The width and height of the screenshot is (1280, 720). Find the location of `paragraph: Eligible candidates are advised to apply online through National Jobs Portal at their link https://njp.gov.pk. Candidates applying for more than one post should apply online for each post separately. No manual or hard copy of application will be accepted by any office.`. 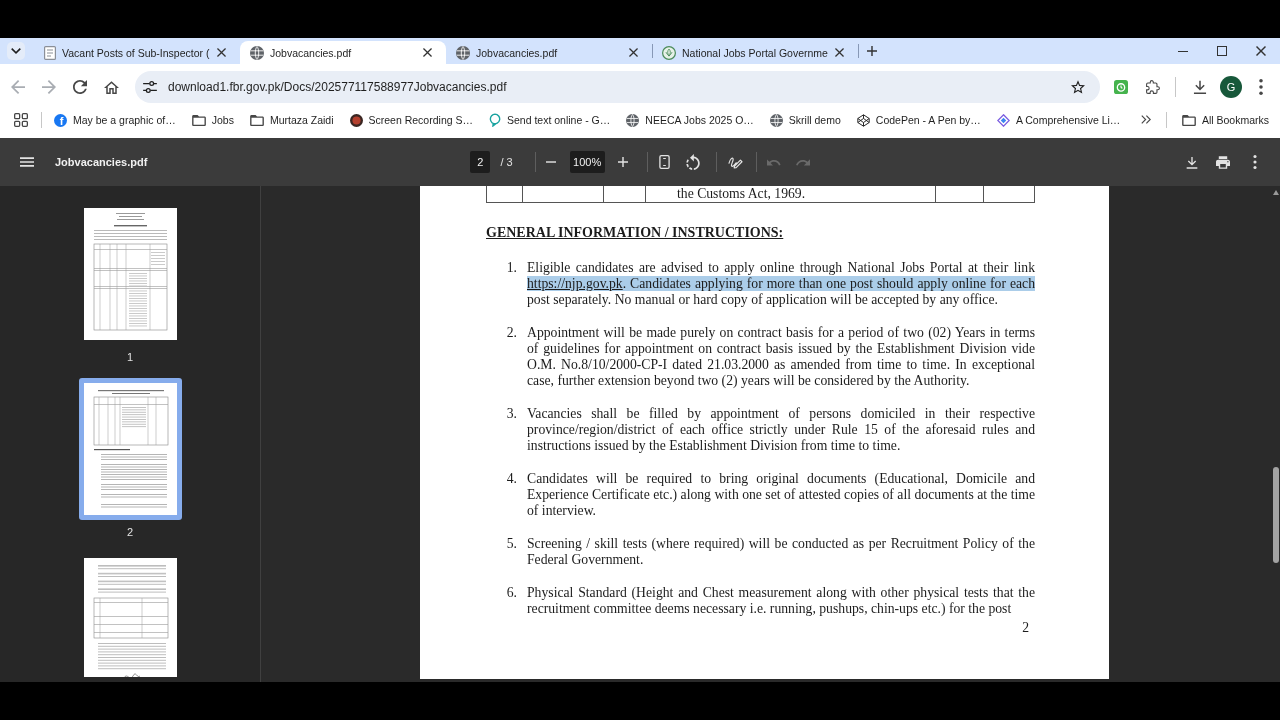

paragraph: Eligible candidates are advised to apply online through National Jobs Portal at their link https://njp.gov.pk. Candidates applying for more than one post should apply online for each post separately. No manual or hard copy of application will be accepted by any office. is located at coordinates (781, 284).